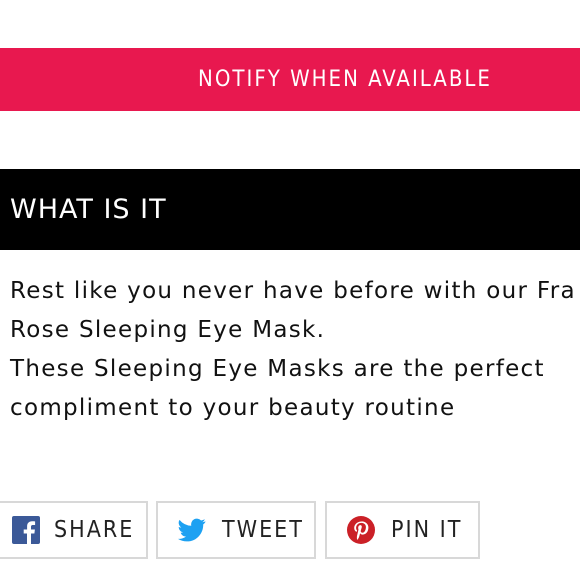  What do you see at coordinates (345, 79) in the screenshot?
I see `notify-button-label: NOTIFY WHEN AVAILABLE` at bounding box center [345, 79].